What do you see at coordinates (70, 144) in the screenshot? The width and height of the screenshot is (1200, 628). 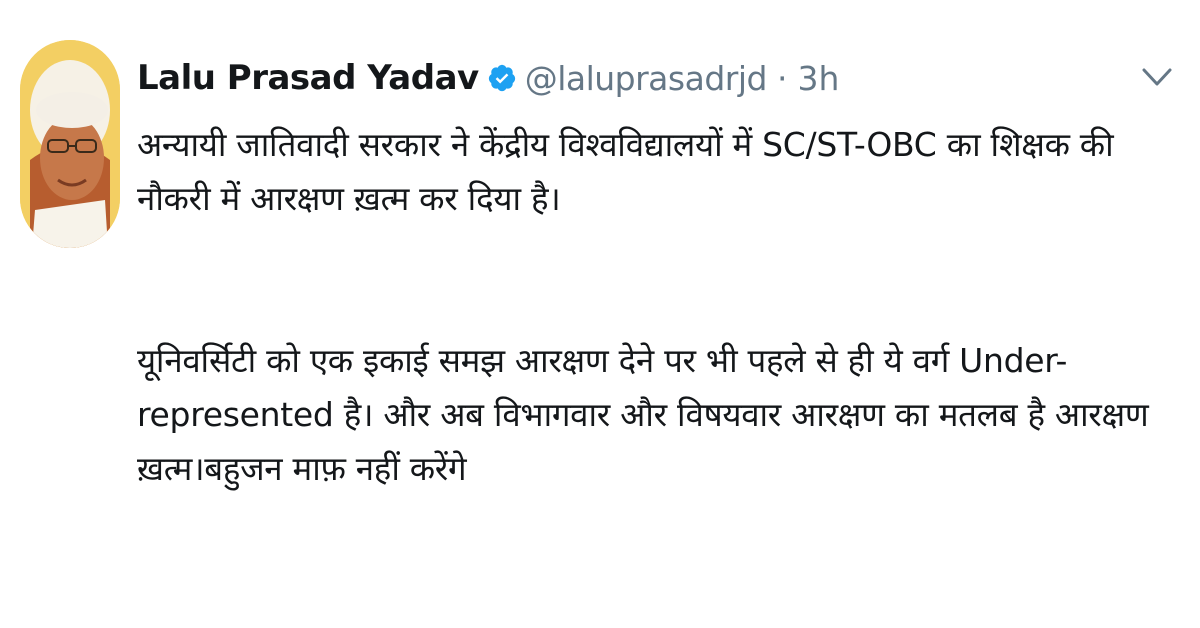 I see `avatar` at bounding box center [70, 144].